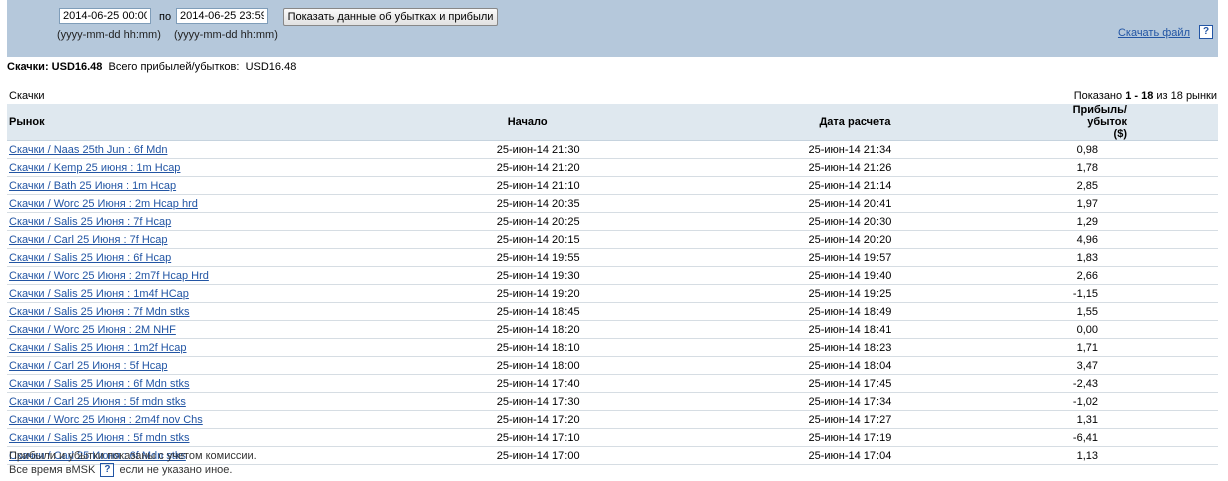 This screenshot has height=481, width=1228. What do you see at coordinates (99, 438) in the screenshot?
I see `market-link: Скачки / Salis 25 Июня : 5f mdn stks` at bounding box center [99, 438].